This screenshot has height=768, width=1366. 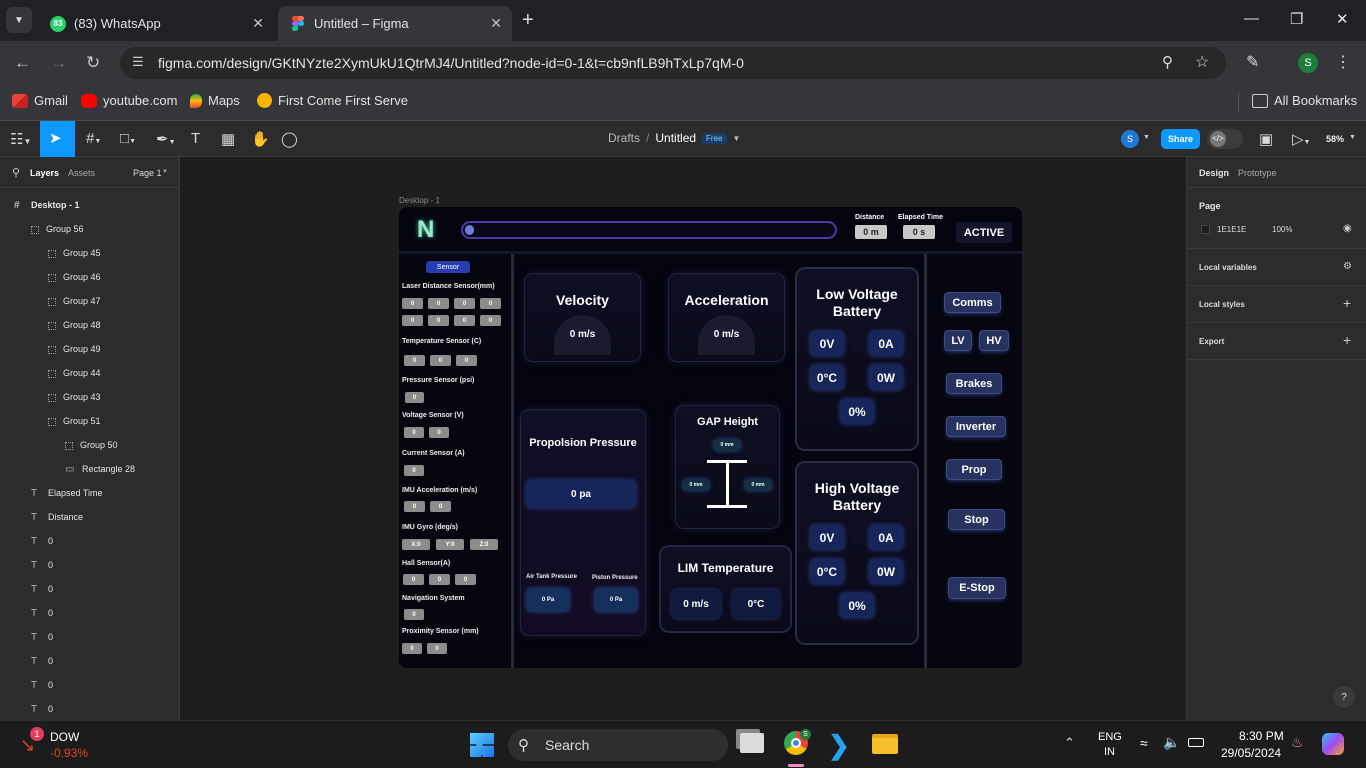 What do you see at coordinates (994, 340) in the screenshot?
I see `hv-button: HV` at bounding box center [994, 340].